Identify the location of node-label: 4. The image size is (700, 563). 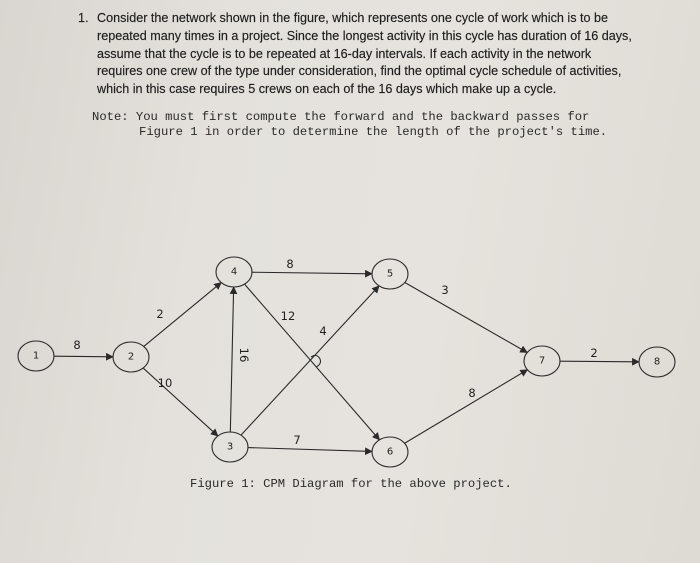
(234, 272).